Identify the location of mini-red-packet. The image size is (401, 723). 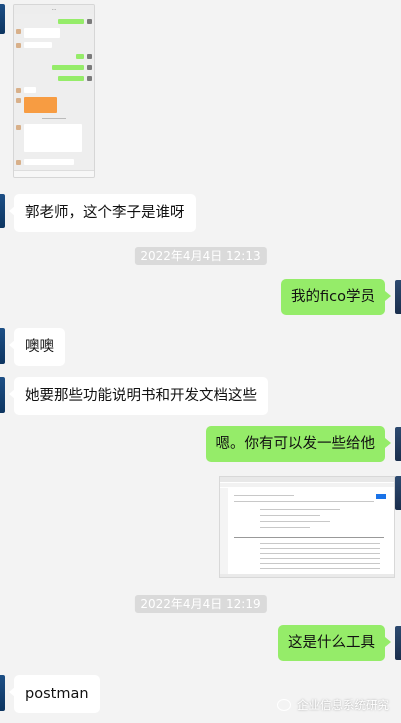
(40, 105).